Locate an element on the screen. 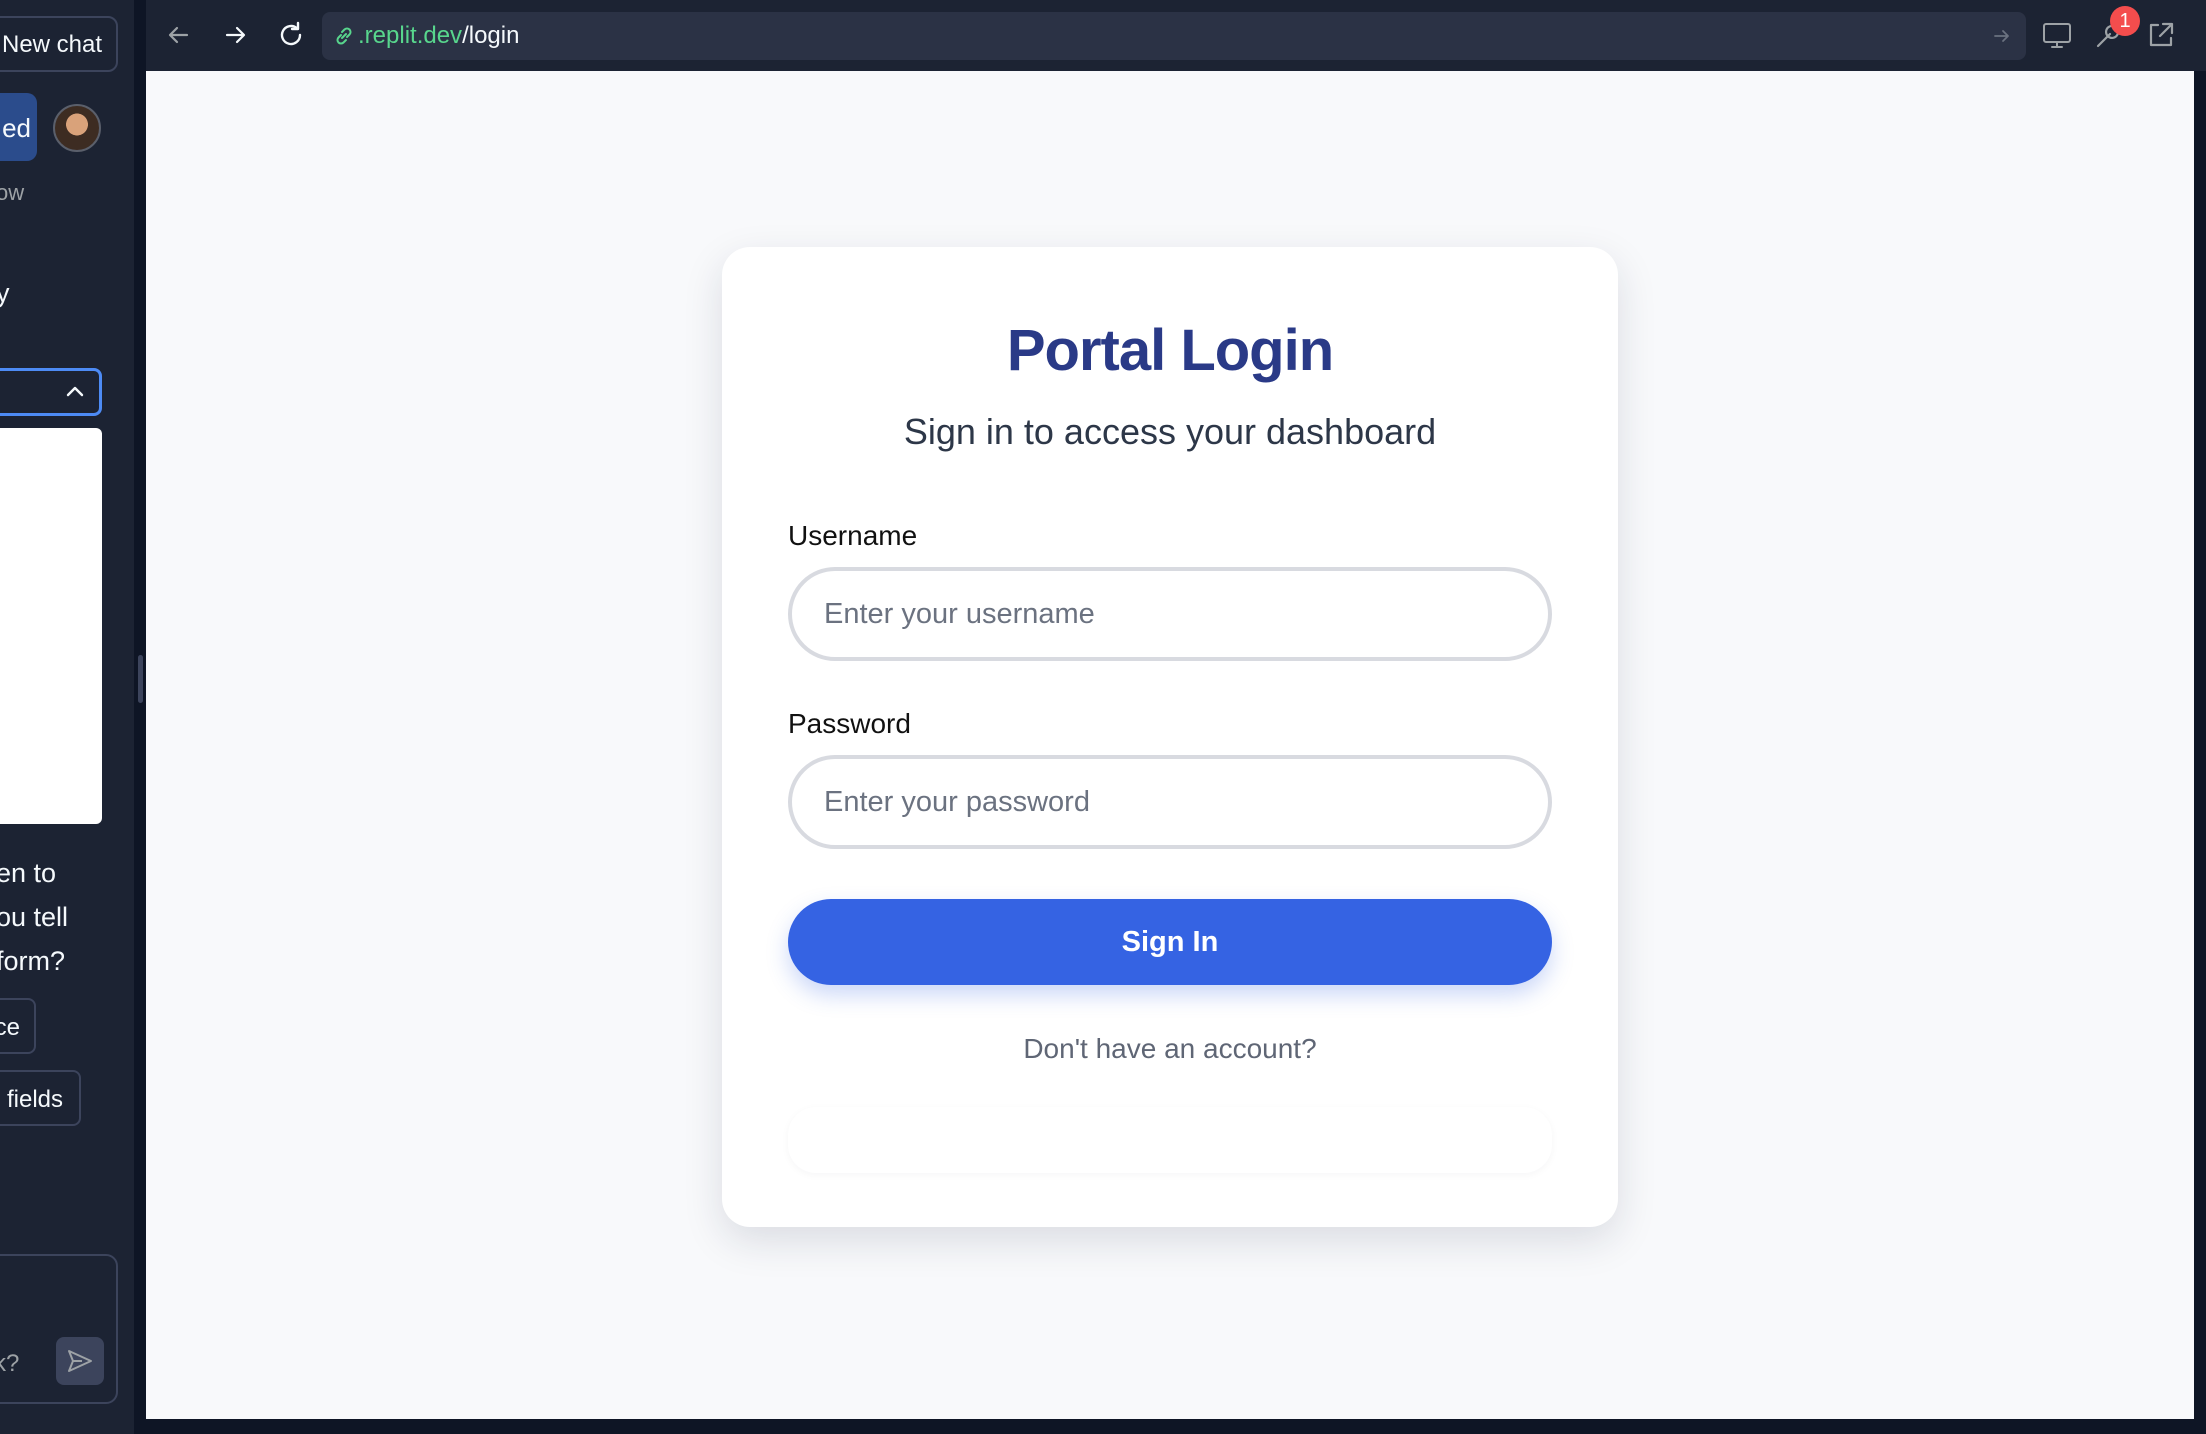 This screenshot has height=1434, width=2206. chat-text-line: y is located at coordinates (5, 293).